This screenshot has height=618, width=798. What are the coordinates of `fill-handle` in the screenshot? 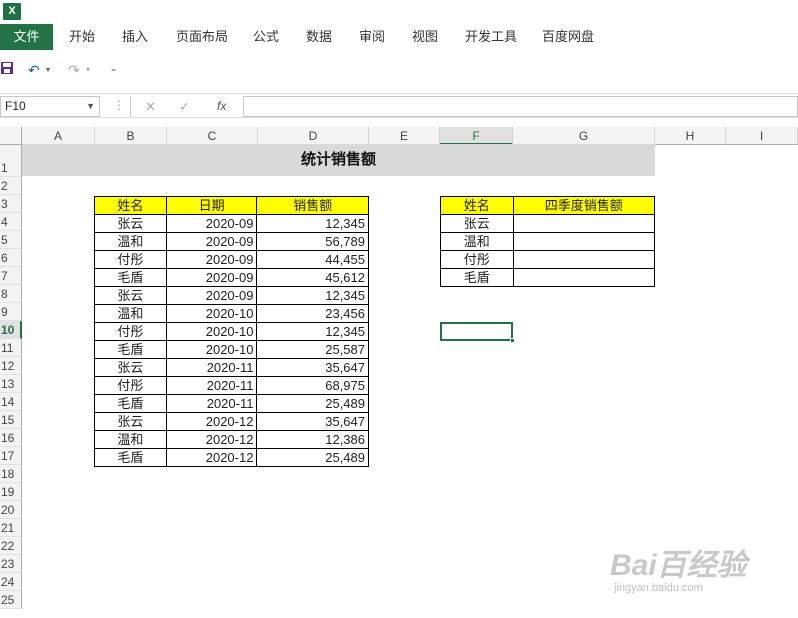 It's located at (512, 340).